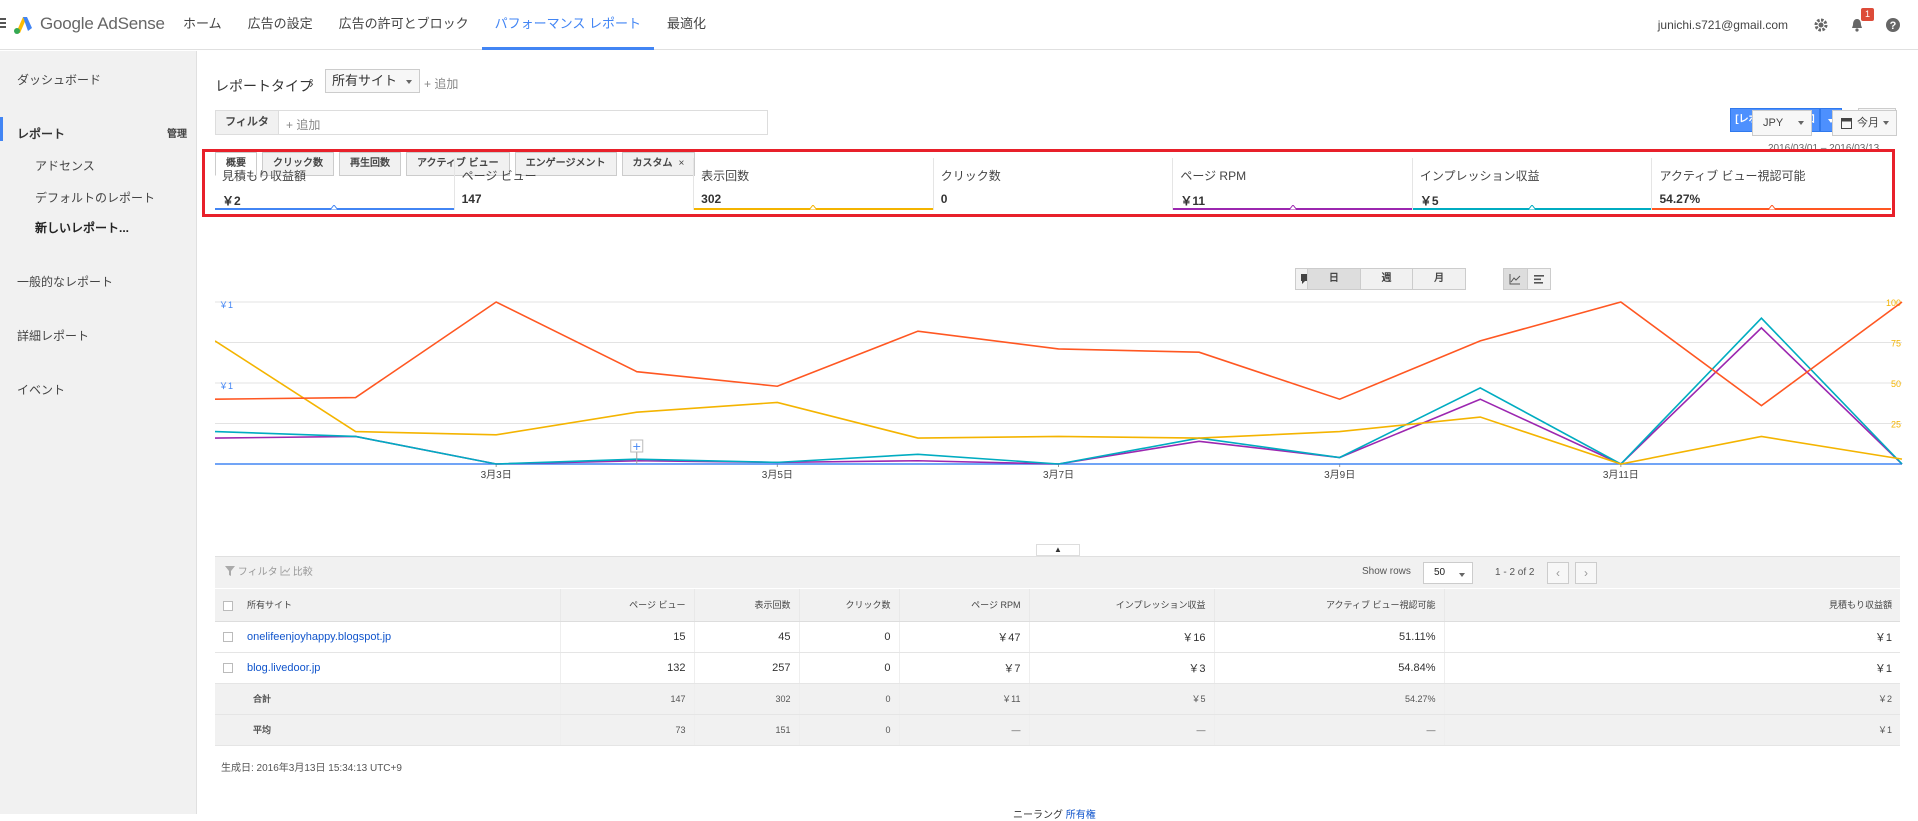 Image resolution: width=1918 pixels, height=821 pixels. I want to click on next-page-button: ›, so click(1586, 573).